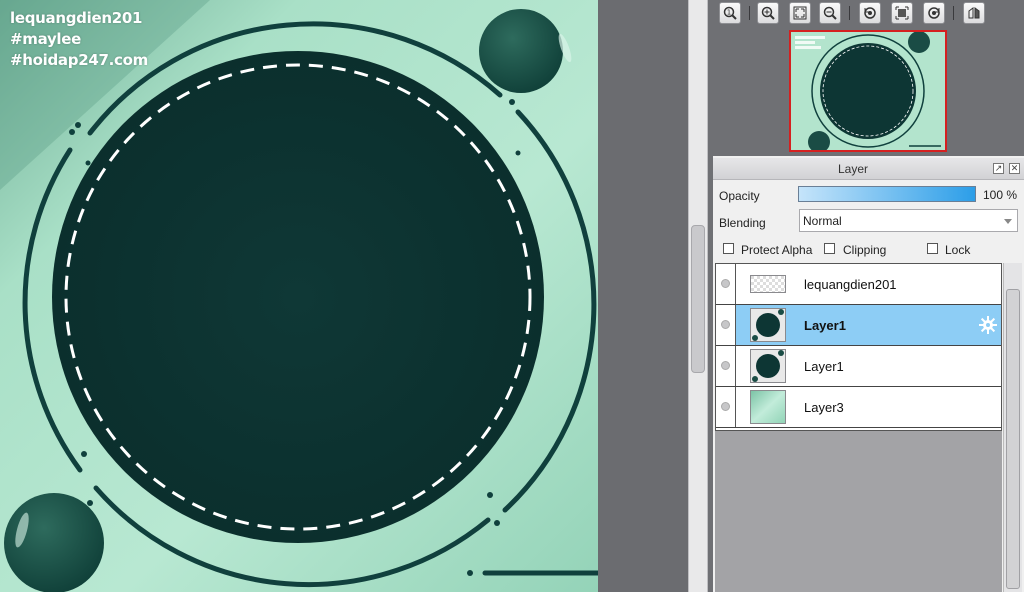 The width and height of the screenshot is (1024, 592). I want to click on layer-list: lequangdien201 Layer1 Layer1 Layer3, so click(858, 347).